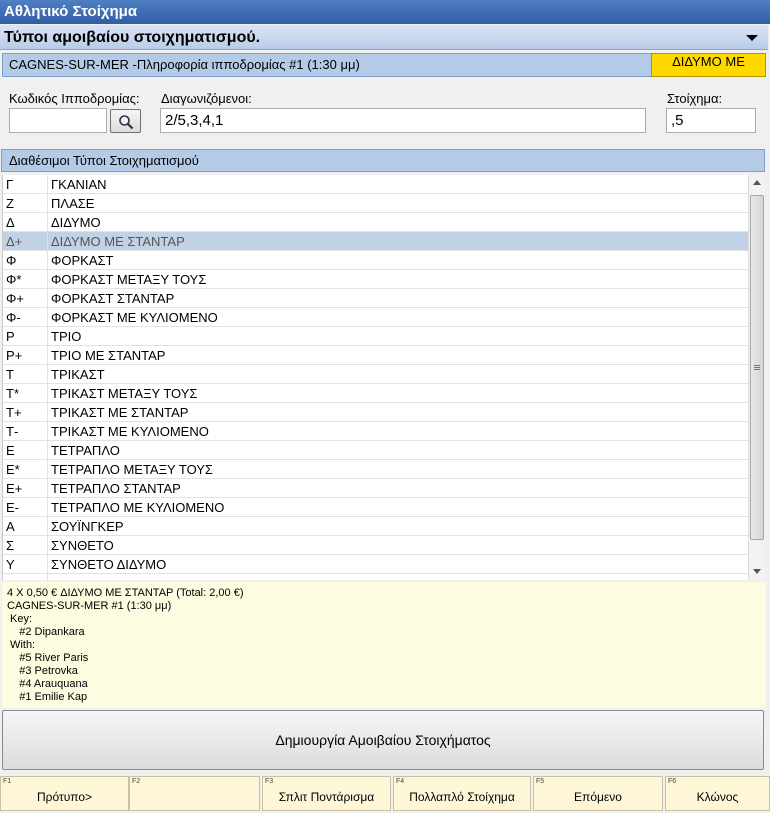 This screenshot has width=770, height=813. I want to click on fkey-f5-button: F5 Επόμενο, so click(598, 793).